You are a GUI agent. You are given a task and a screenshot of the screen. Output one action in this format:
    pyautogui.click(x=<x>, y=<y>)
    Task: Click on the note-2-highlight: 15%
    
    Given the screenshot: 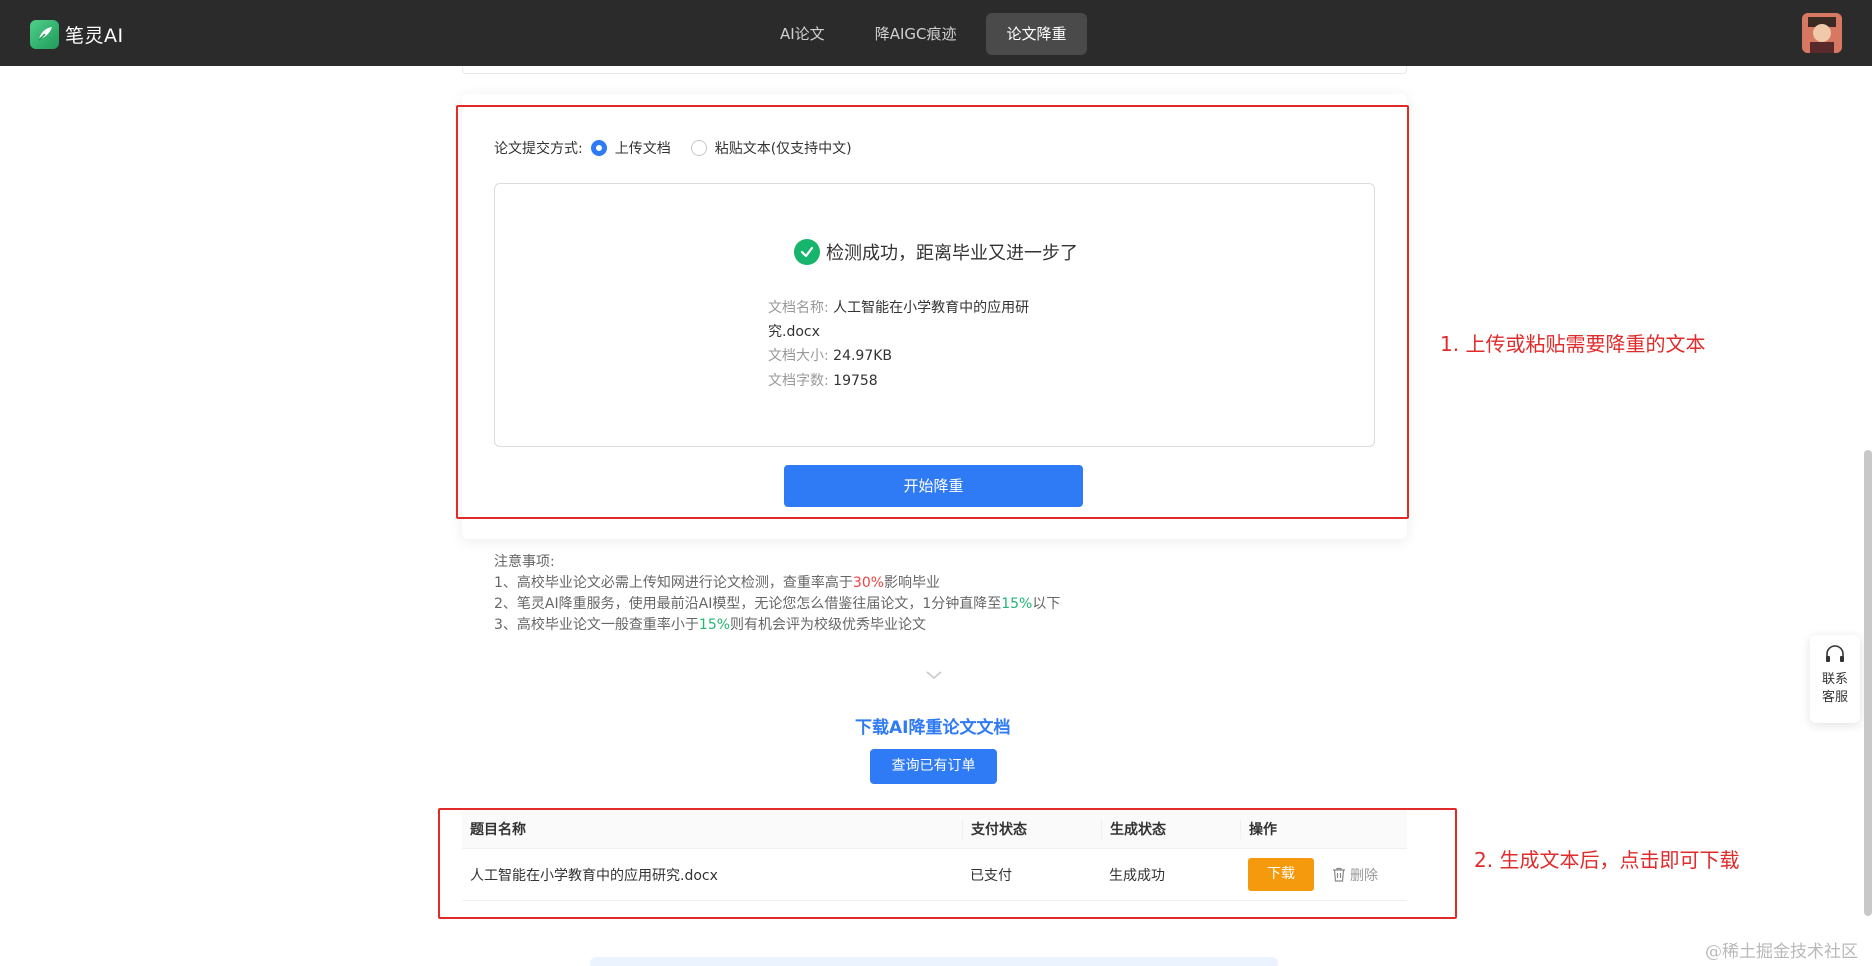 What is the action you would take?
    pyautogui.click(x=1017, y=604)
    